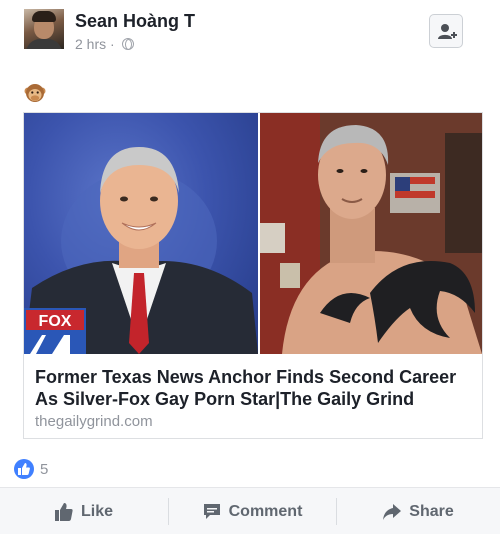 The height and width of the screenshot is (534, 500). I want to click on share-button: Share, so click(418, 511).